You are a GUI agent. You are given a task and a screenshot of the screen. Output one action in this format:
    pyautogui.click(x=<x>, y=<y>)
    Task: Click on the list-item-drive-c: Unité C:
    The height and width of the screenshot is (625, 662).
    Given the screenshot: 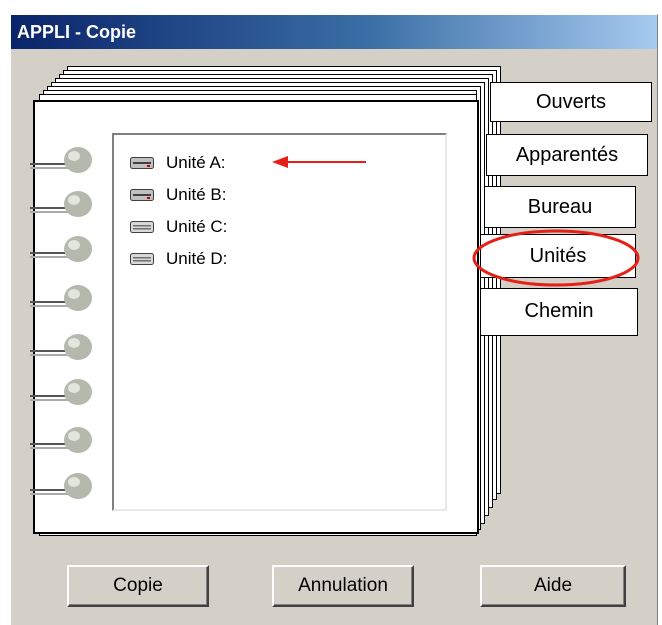 What is the action you would take?
    pyautogui.click(x=178, y=227)
    